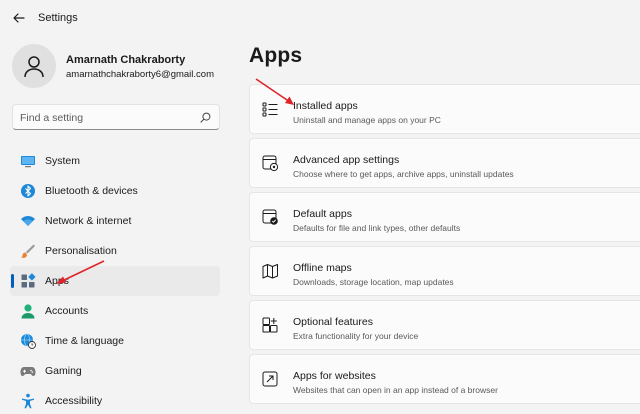 This screenshot has height=414, width=640. I want to click on active-indicator, so click(12, 281).